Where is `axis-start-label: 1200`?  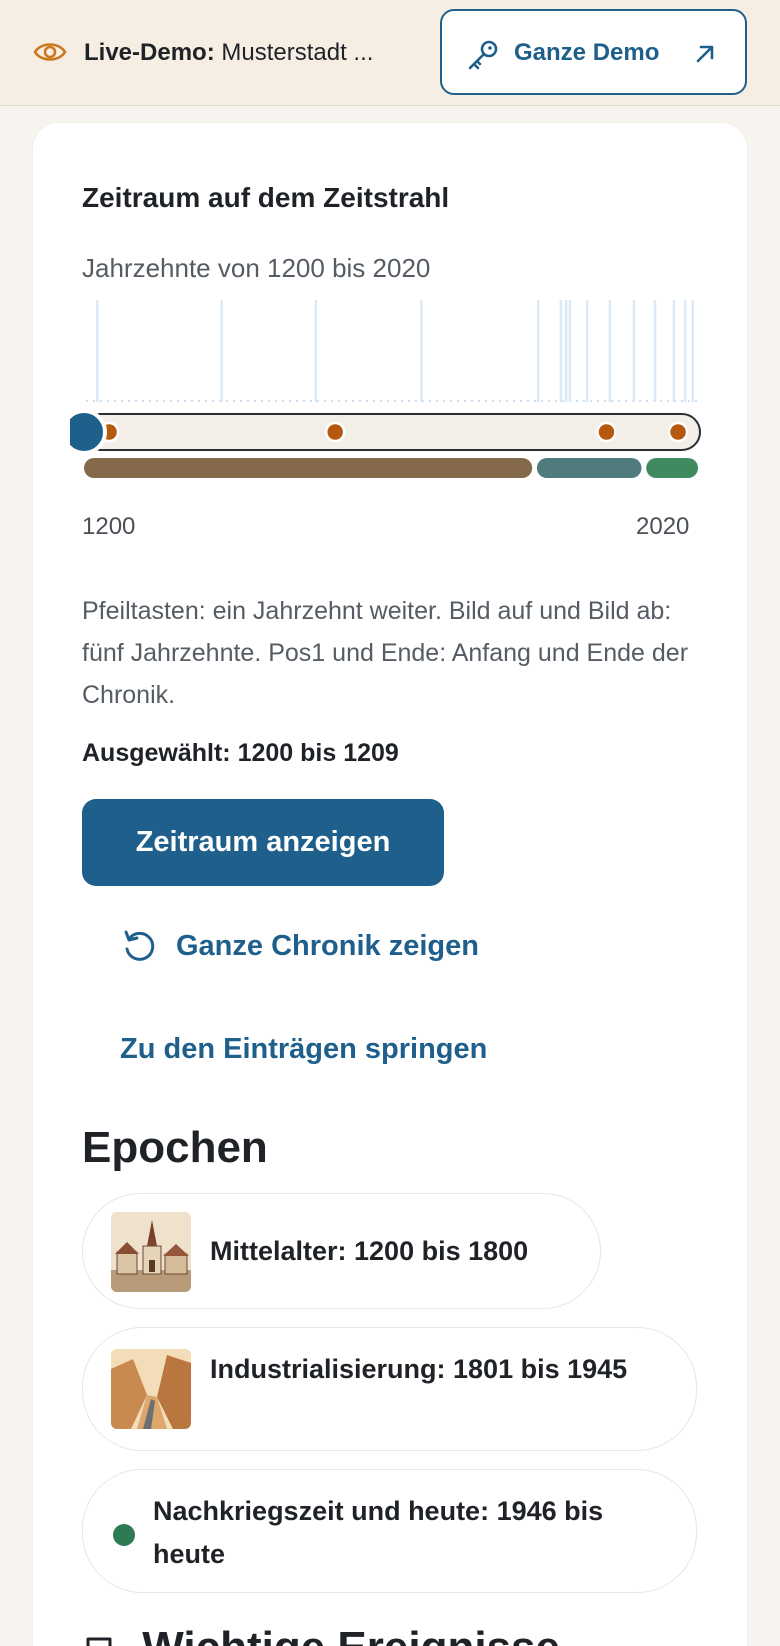 axis-start-label: 1200 is located at coordinates (109, 526).